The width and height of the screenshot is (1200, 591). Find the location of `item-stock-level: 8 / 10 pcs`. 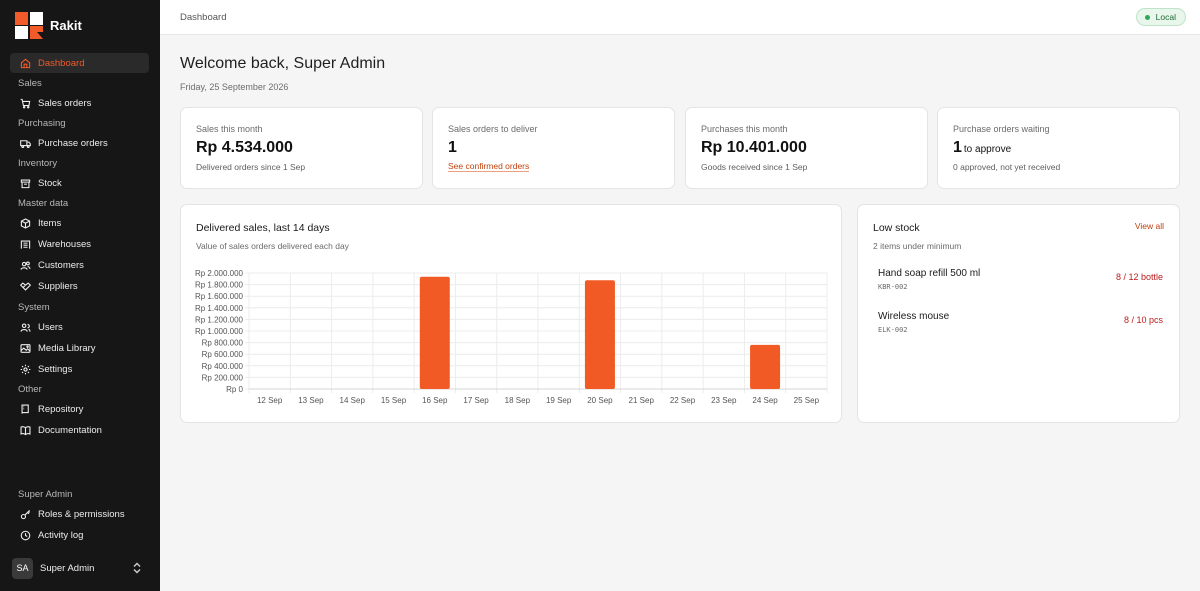

item-stock-level: 8 / 10 pcs is located at coordinates (1143, 320).